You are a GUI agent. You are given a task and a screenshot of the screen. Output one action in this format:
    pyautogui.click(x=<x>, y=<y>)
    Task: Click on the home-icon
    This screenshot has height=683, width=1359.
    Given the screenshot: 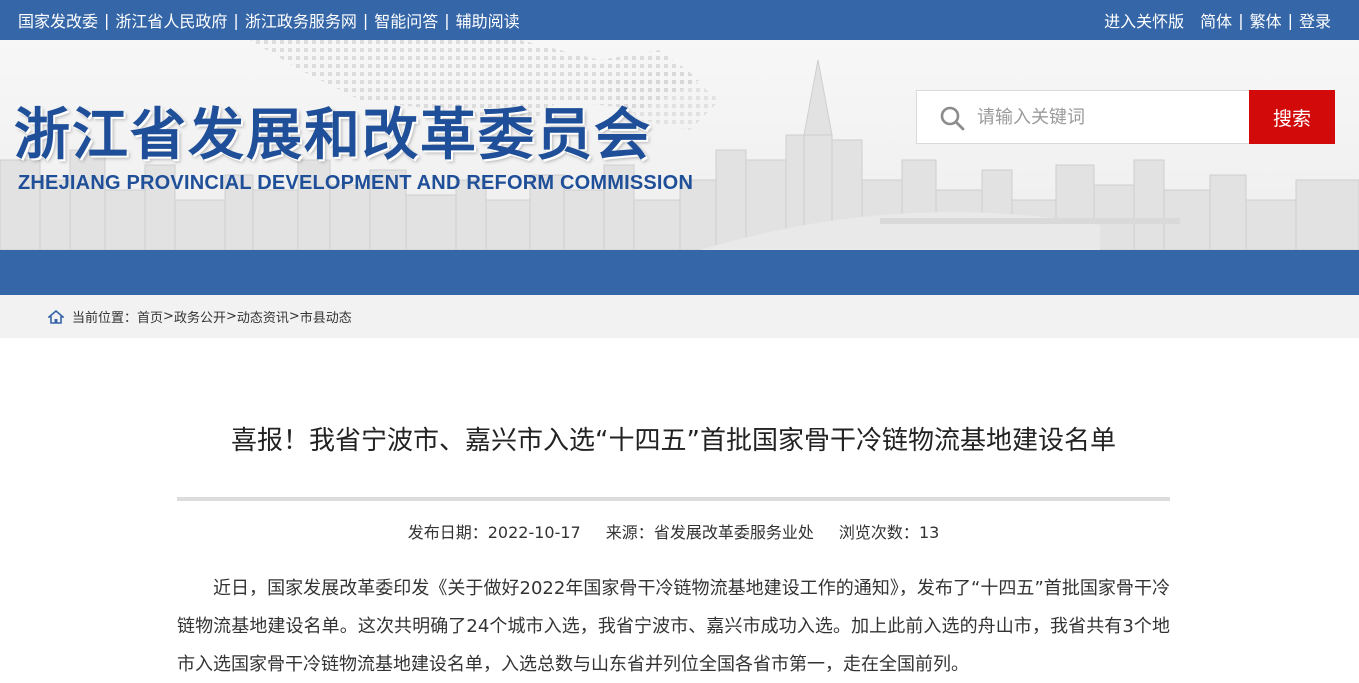 What is the action you would take?
    pyautogui.click(x=56, y=316)
    